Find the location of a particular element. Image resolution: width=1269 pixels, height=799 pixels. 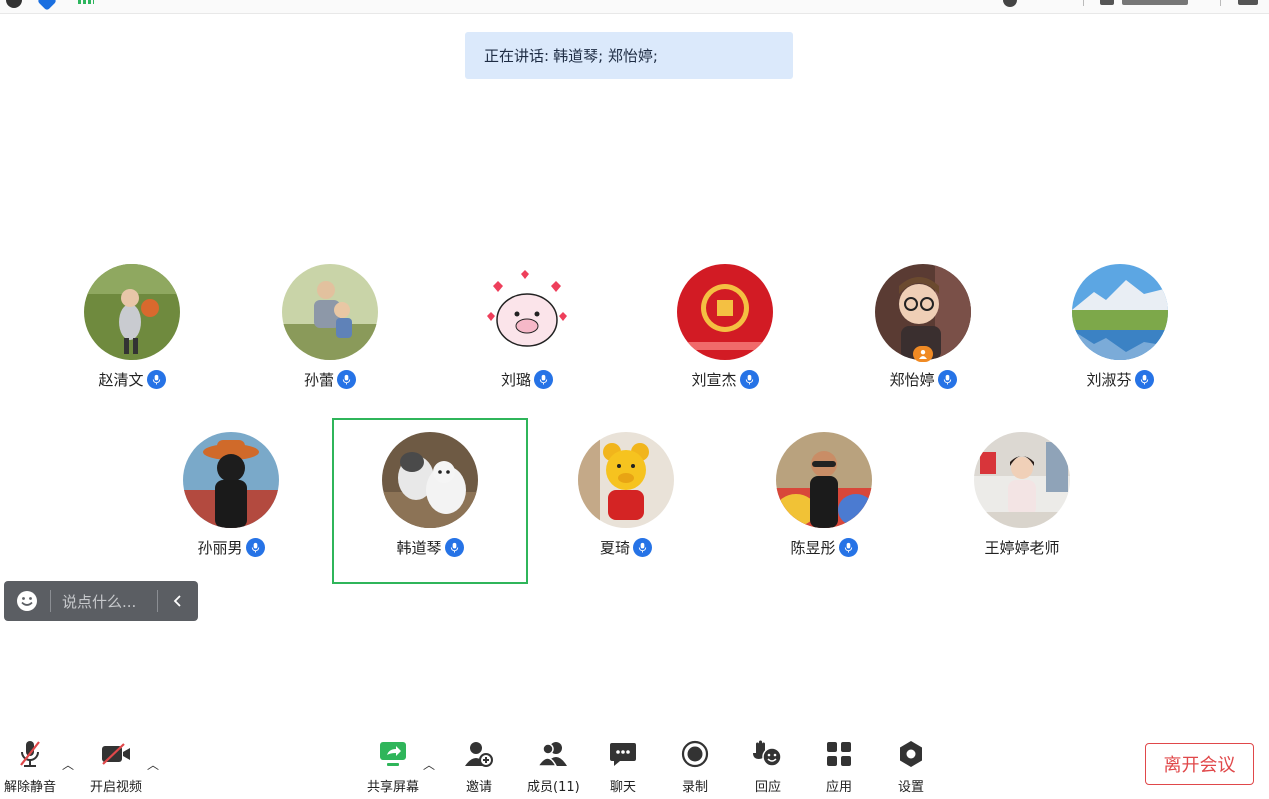

participant-name: 陈昱彤 is located at coordinates (813, 548).